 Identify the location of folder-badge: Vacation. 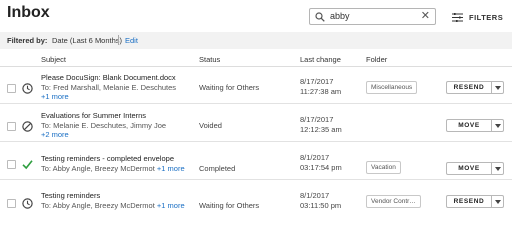
(383, 167).